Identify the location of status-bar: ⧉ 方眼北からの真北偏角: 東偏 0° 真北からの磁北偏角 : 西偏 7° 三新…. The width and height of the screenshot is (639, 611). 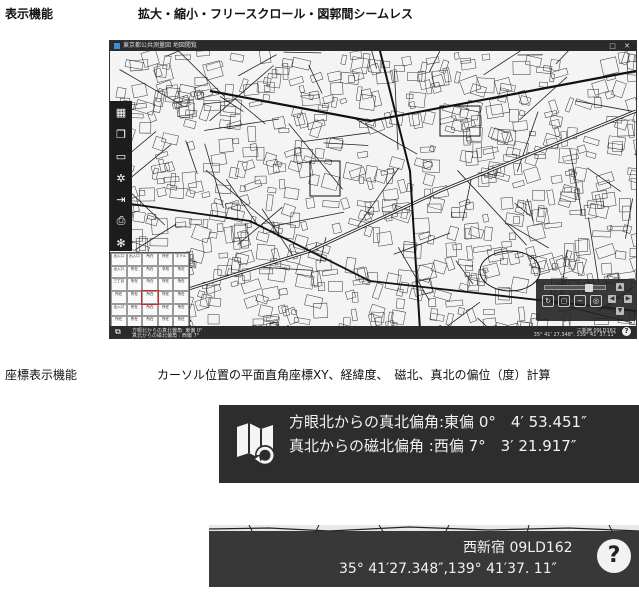
(373, 332).